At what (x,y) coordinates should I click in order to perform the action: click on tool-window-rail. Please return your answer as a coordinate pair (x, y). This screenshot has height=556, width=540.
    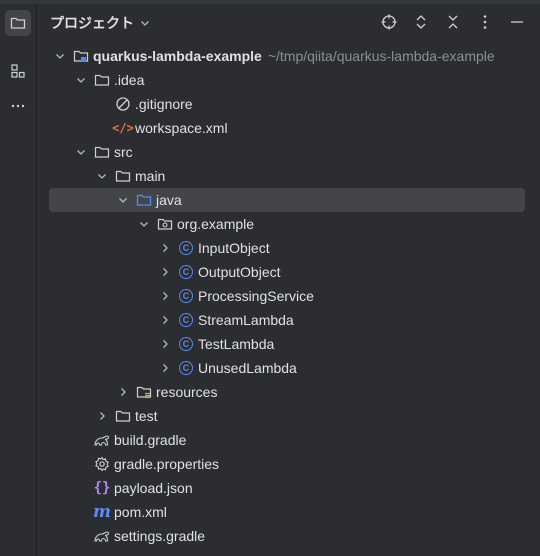
    Looking at the image, I should click on (18, 280).